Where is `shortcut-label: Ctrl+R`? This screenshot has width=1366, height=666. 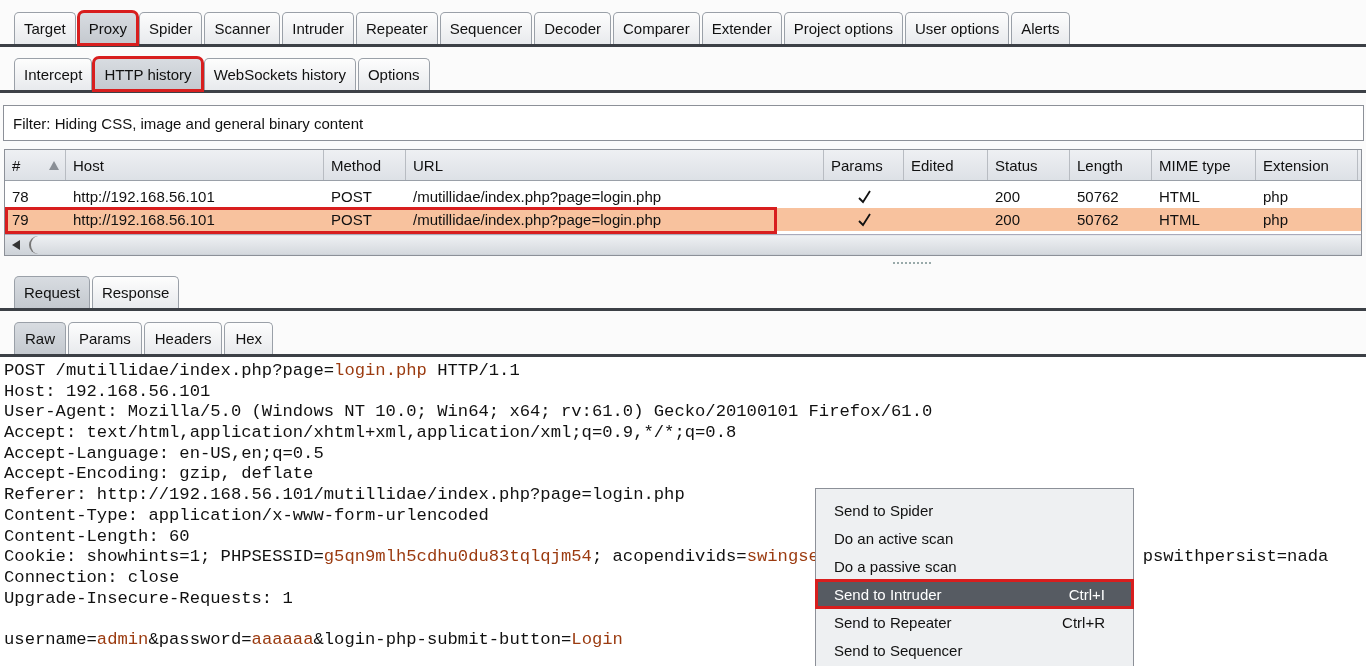 shortcut-label: Ctrl+R is located at coordinates (1083, 622).